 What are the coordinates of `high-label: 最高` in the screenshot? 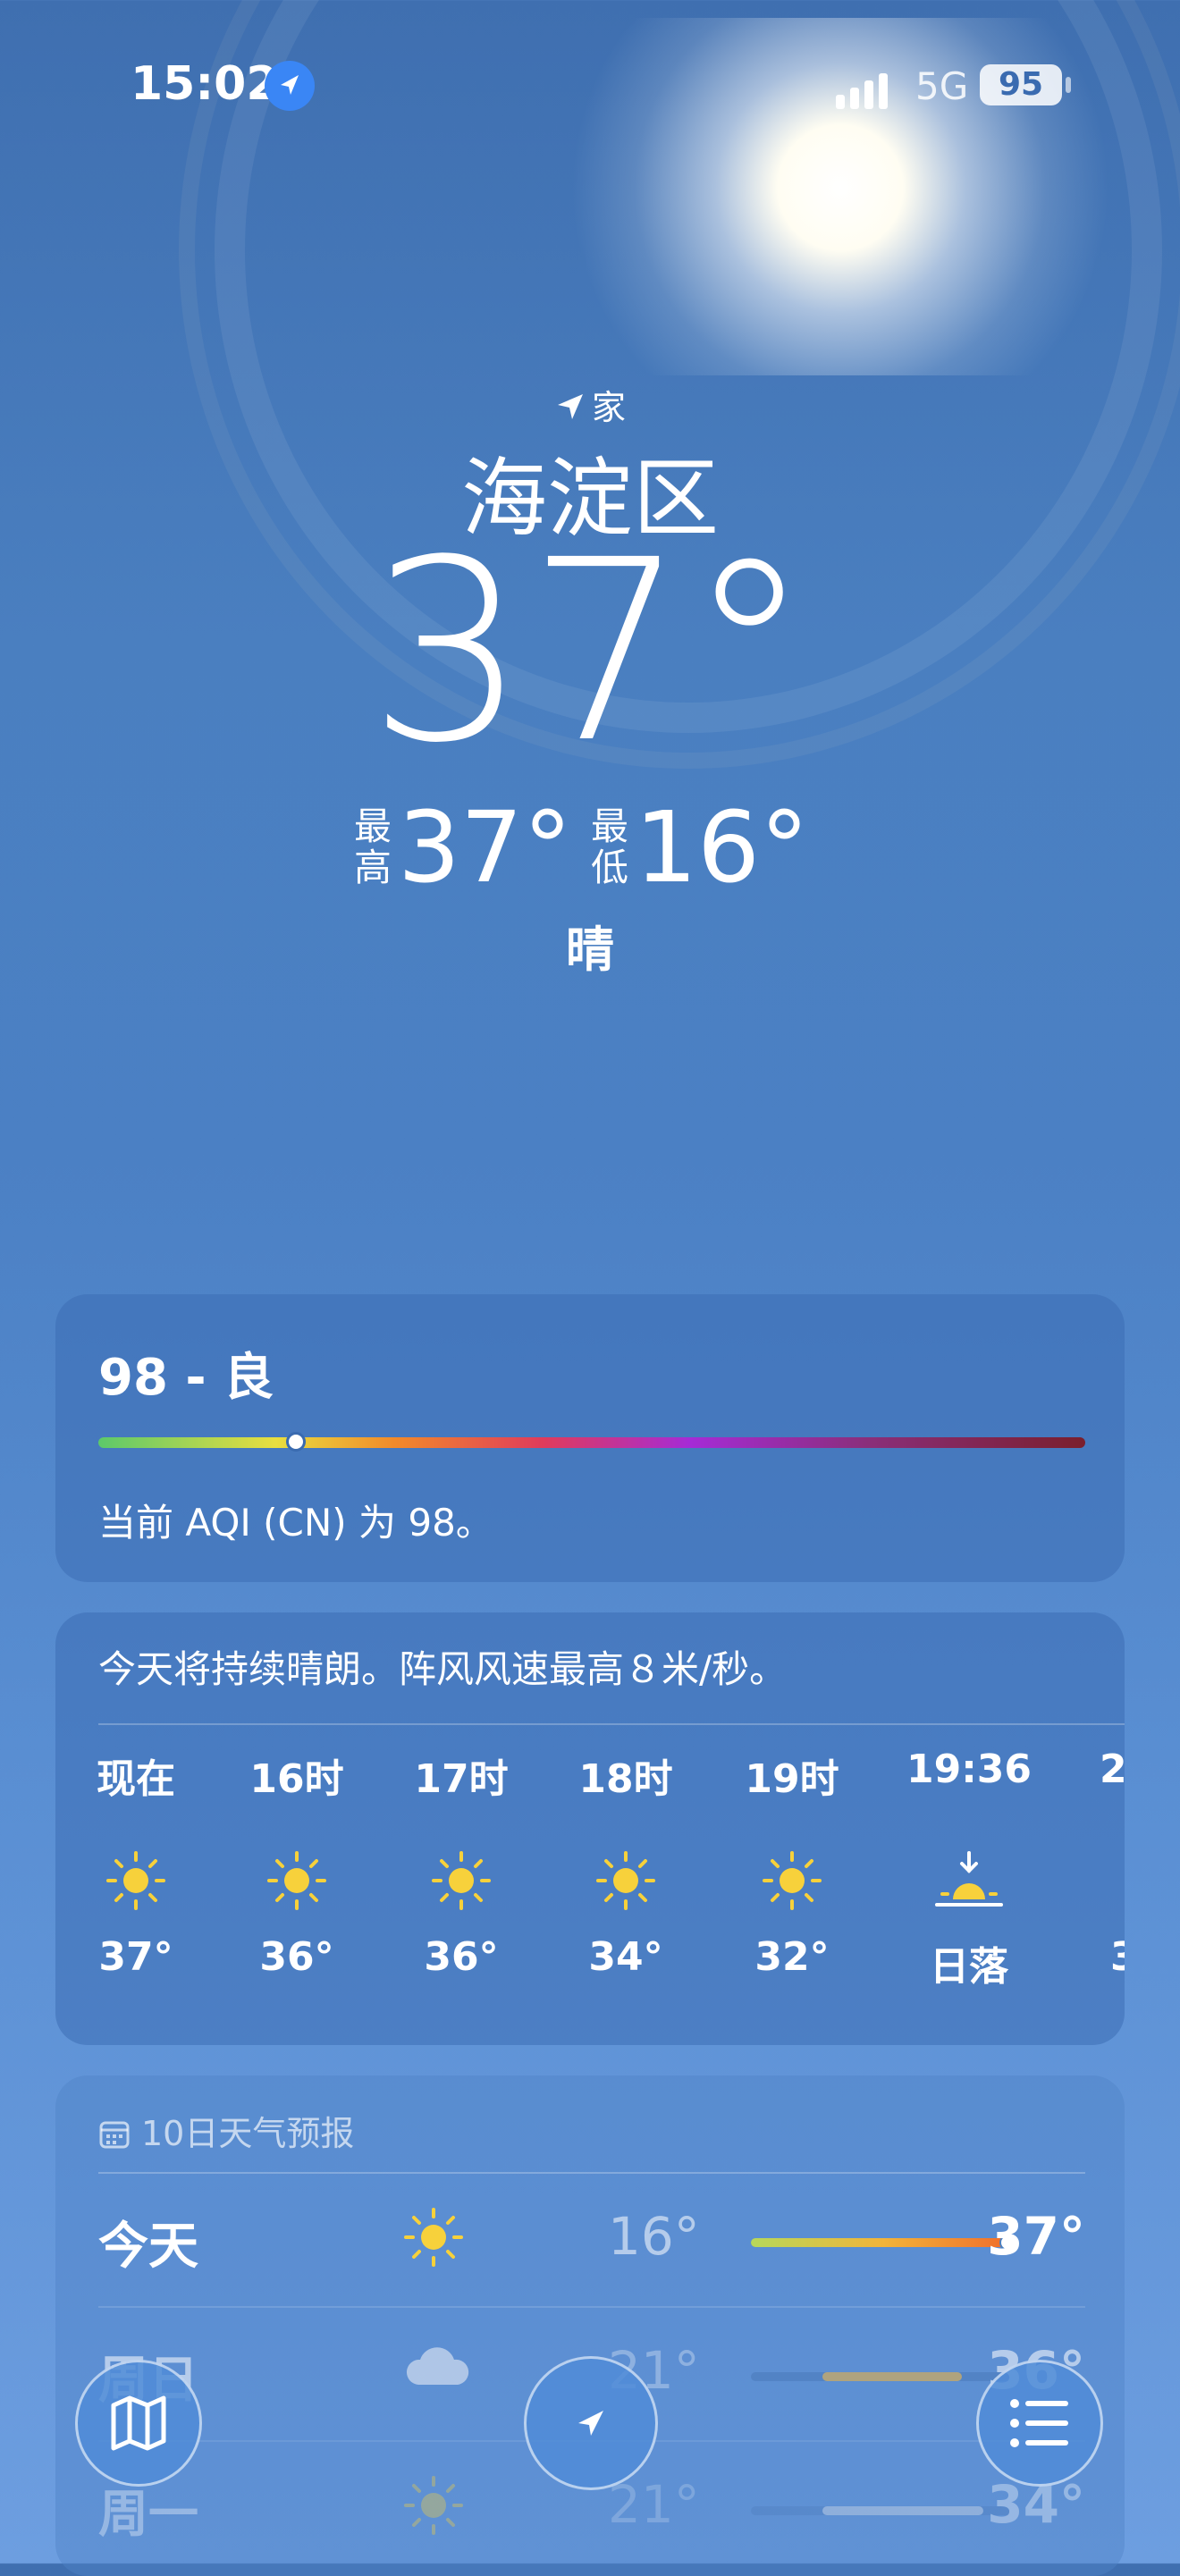 It's located at (373, 847).